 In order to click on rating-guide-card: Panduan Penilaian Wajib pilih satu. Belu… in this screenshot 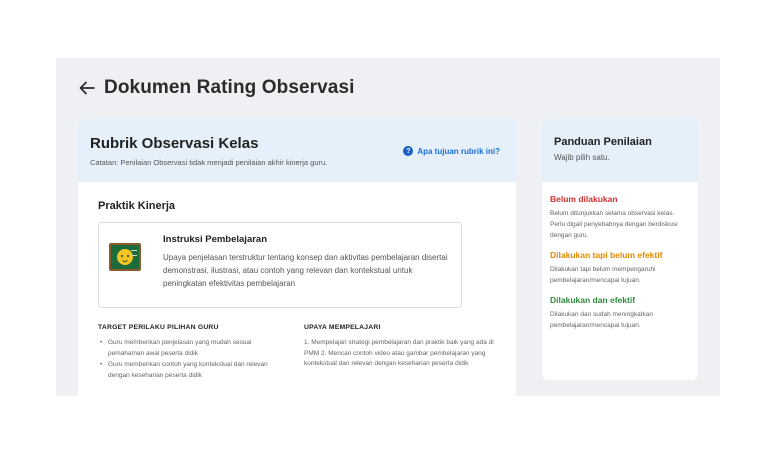, I will do `click(620, 249)`.